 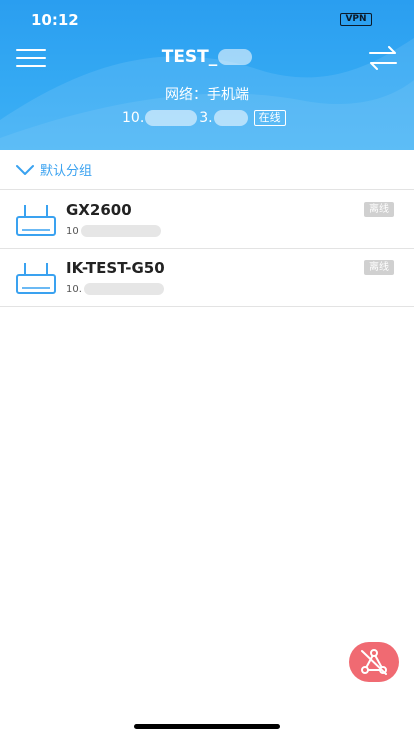 I want to click on network-topology-icon, so click(x=374, y=662).